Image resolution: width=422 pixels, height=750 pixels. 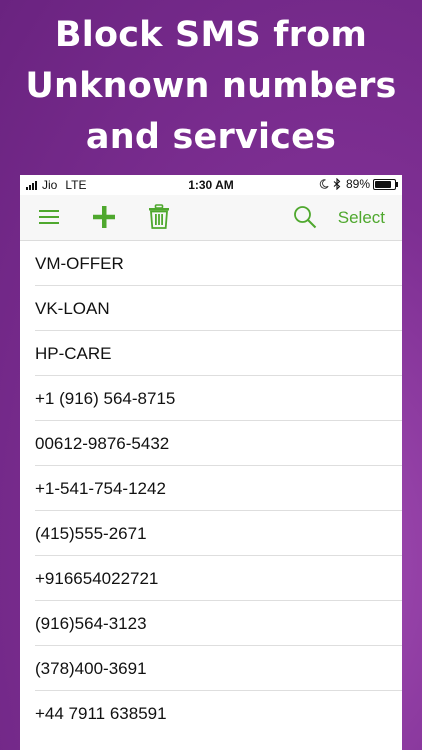 What do you see at coordinates (211, 185) in the screenshot?
I see `status-bar: Jio LTE 1:30 AM 89%` at bounding box center [211, 185].